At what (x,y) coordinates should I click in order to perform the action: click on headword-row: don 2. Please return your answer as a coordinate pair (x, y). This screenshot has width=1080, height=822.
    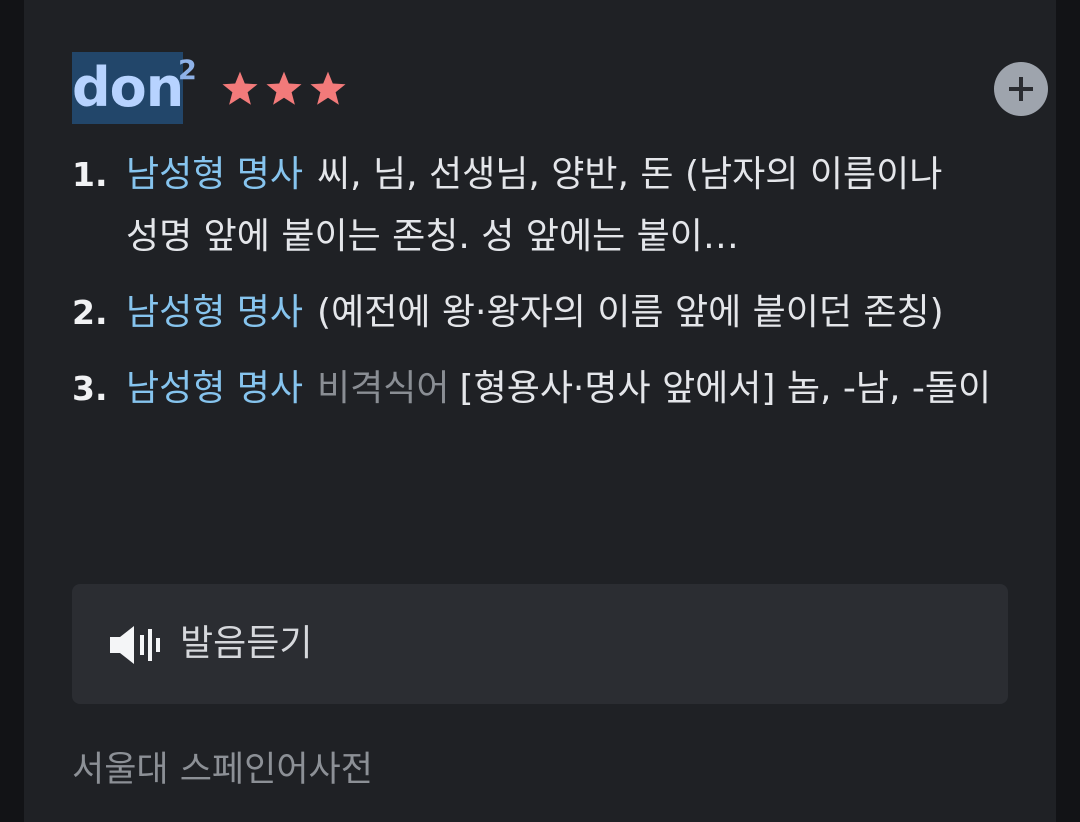
    Looking at the image, I should click on (560, 88).